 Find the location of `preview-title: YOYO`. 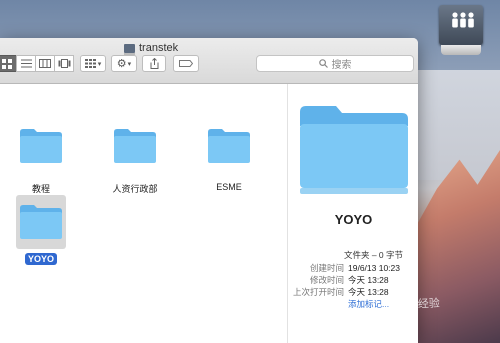

preview-title: YOYO is located at coordinates (353, 219).